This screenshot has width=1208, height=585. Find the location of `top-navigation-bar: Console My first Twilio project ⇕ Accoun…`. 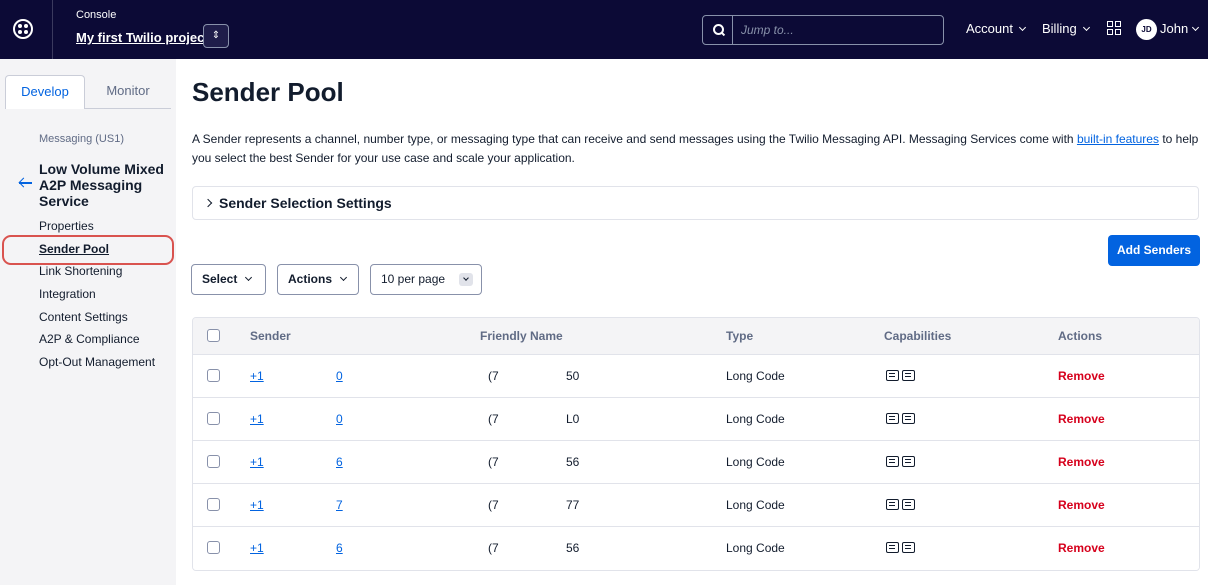

top-navigation-bar: Console My first Twilio project ⇕ Accoun… is located at coordinates (604, 29).